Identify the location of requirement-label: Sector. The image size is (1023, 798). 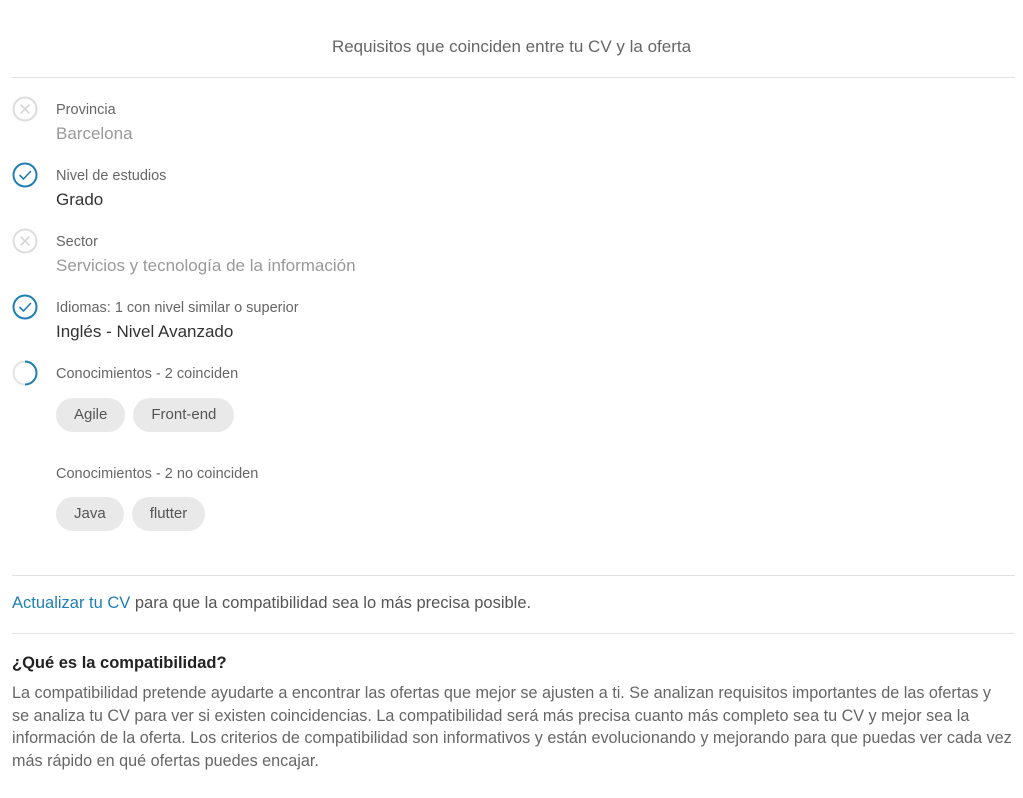
(77, 242).